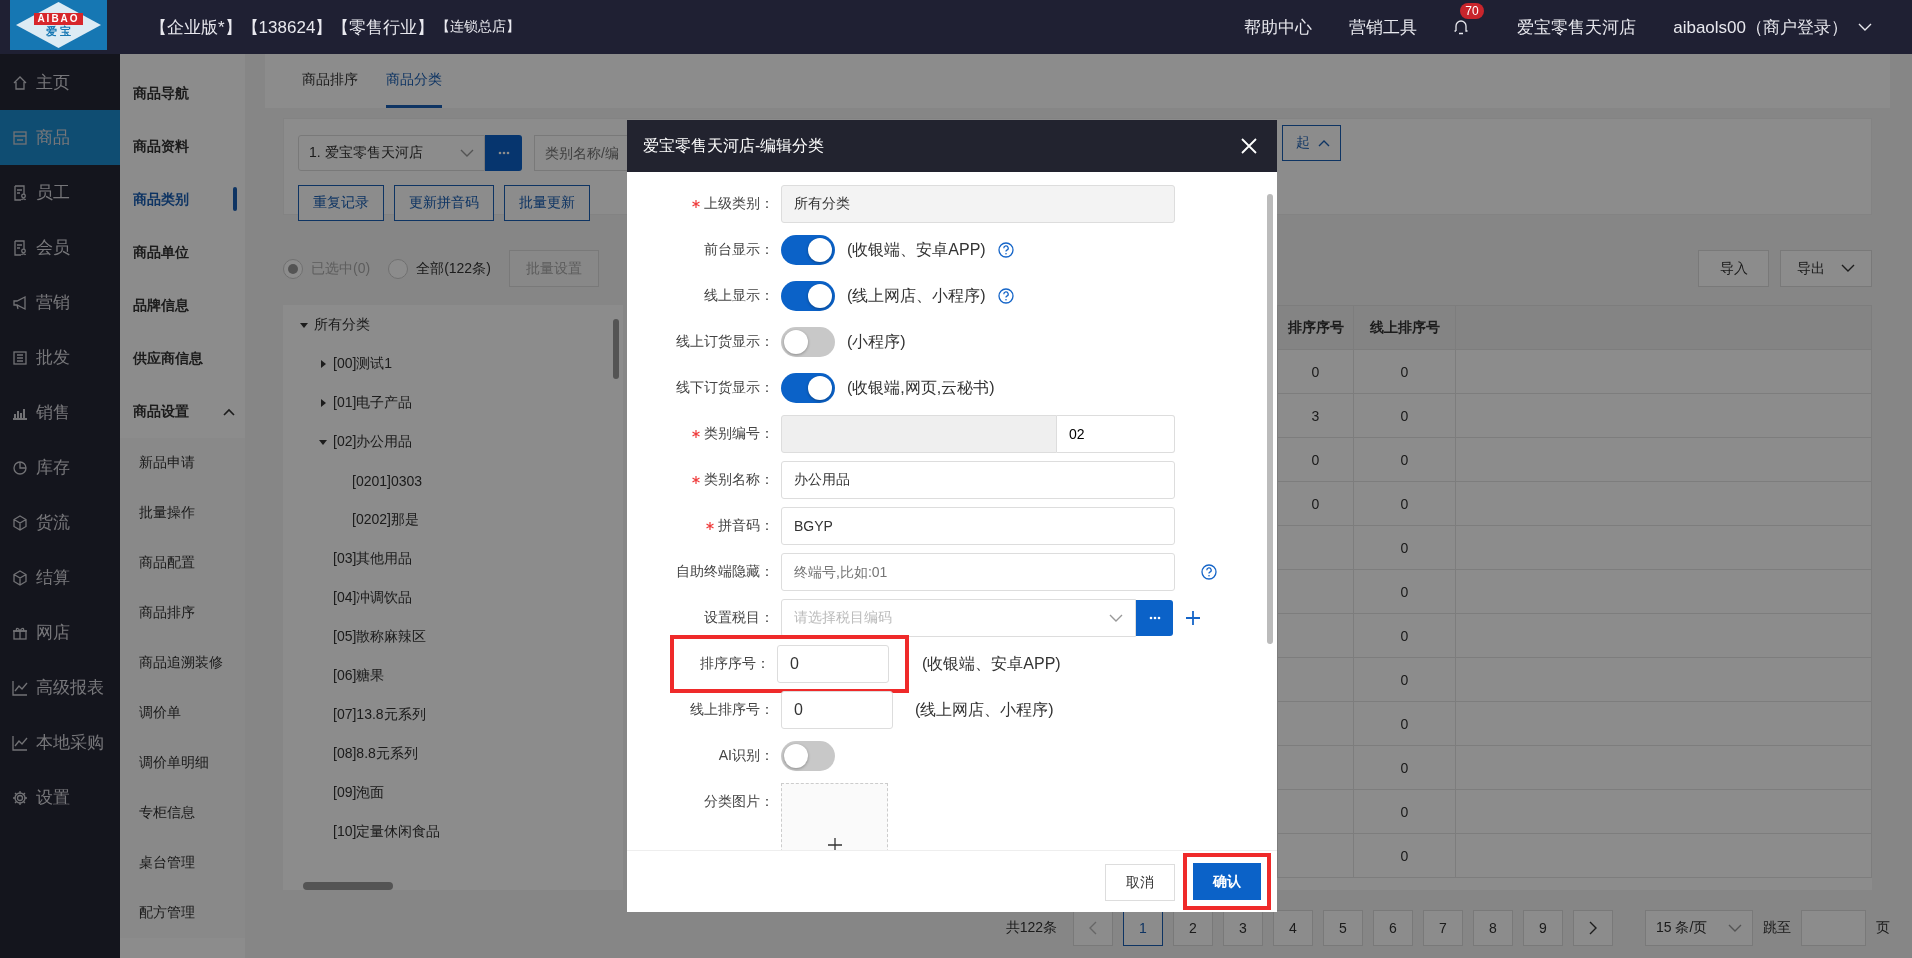 The width and height of the screenshot is (1912, 958). Describe the element at coordinates (182, 199) in the screenshot. I see `subnav-item: 商品类别` at that location.